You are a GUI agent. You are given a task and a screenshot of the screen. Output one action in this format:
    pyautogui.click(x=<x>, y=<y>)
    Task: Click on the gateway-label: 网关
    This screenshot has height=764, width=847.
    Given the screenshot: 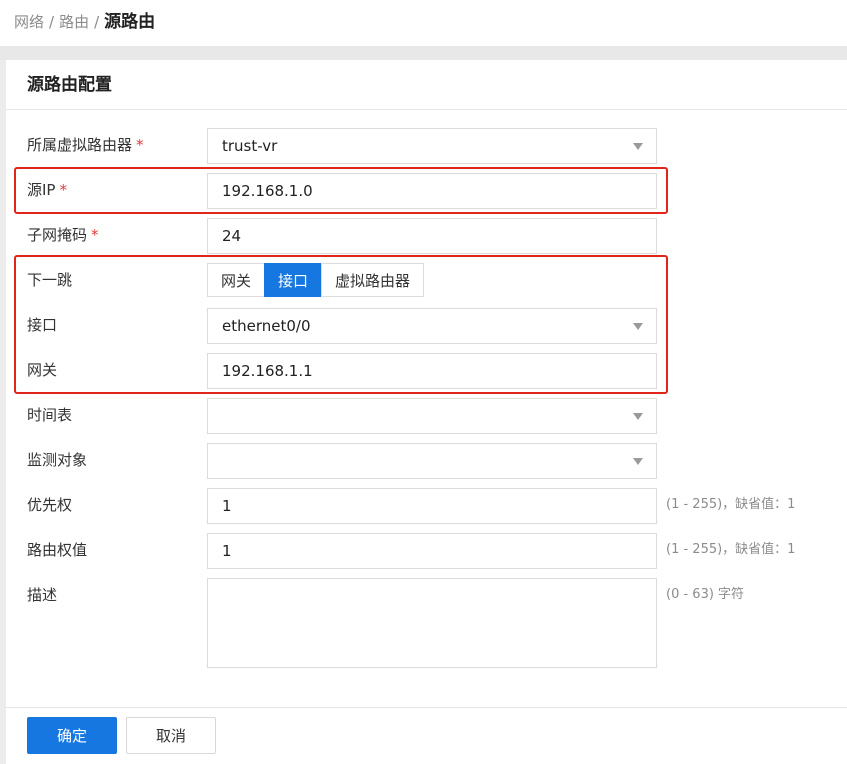 What is the action you would take?
    pyautogui.click(x=42, y=370)
    